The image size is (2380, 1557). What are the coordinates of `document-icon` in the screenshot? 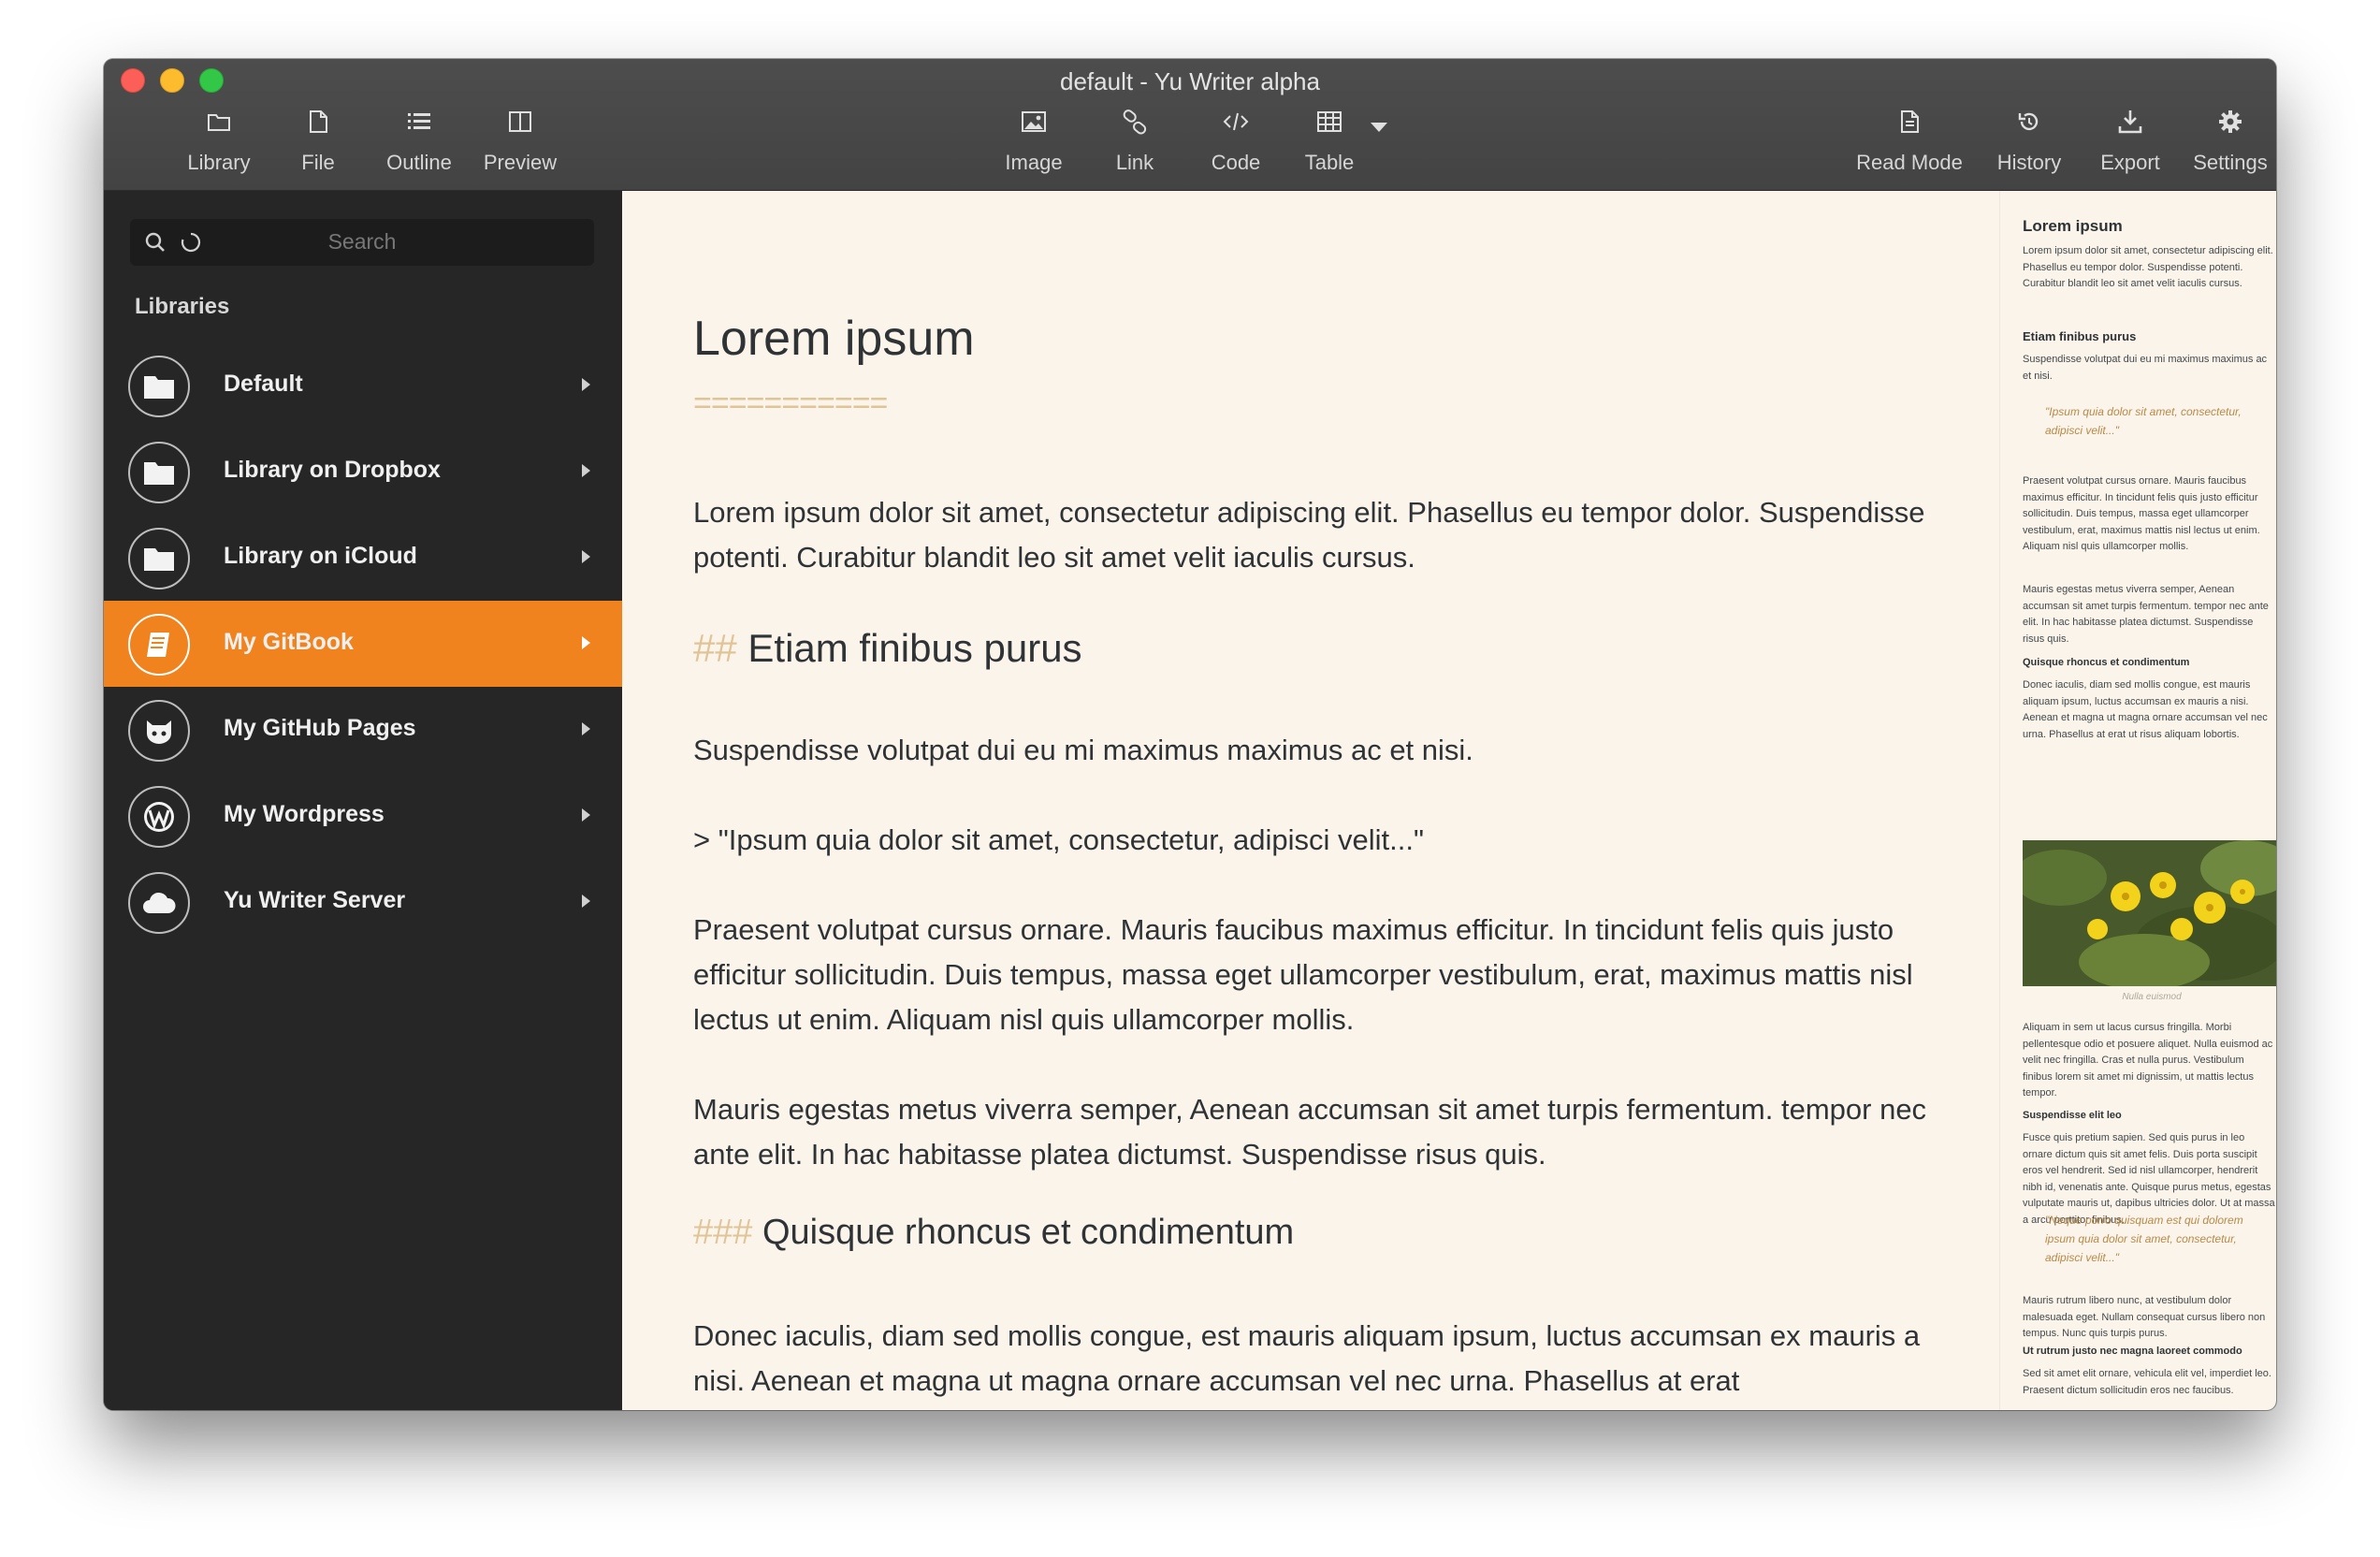 It's located at (1910, 121).